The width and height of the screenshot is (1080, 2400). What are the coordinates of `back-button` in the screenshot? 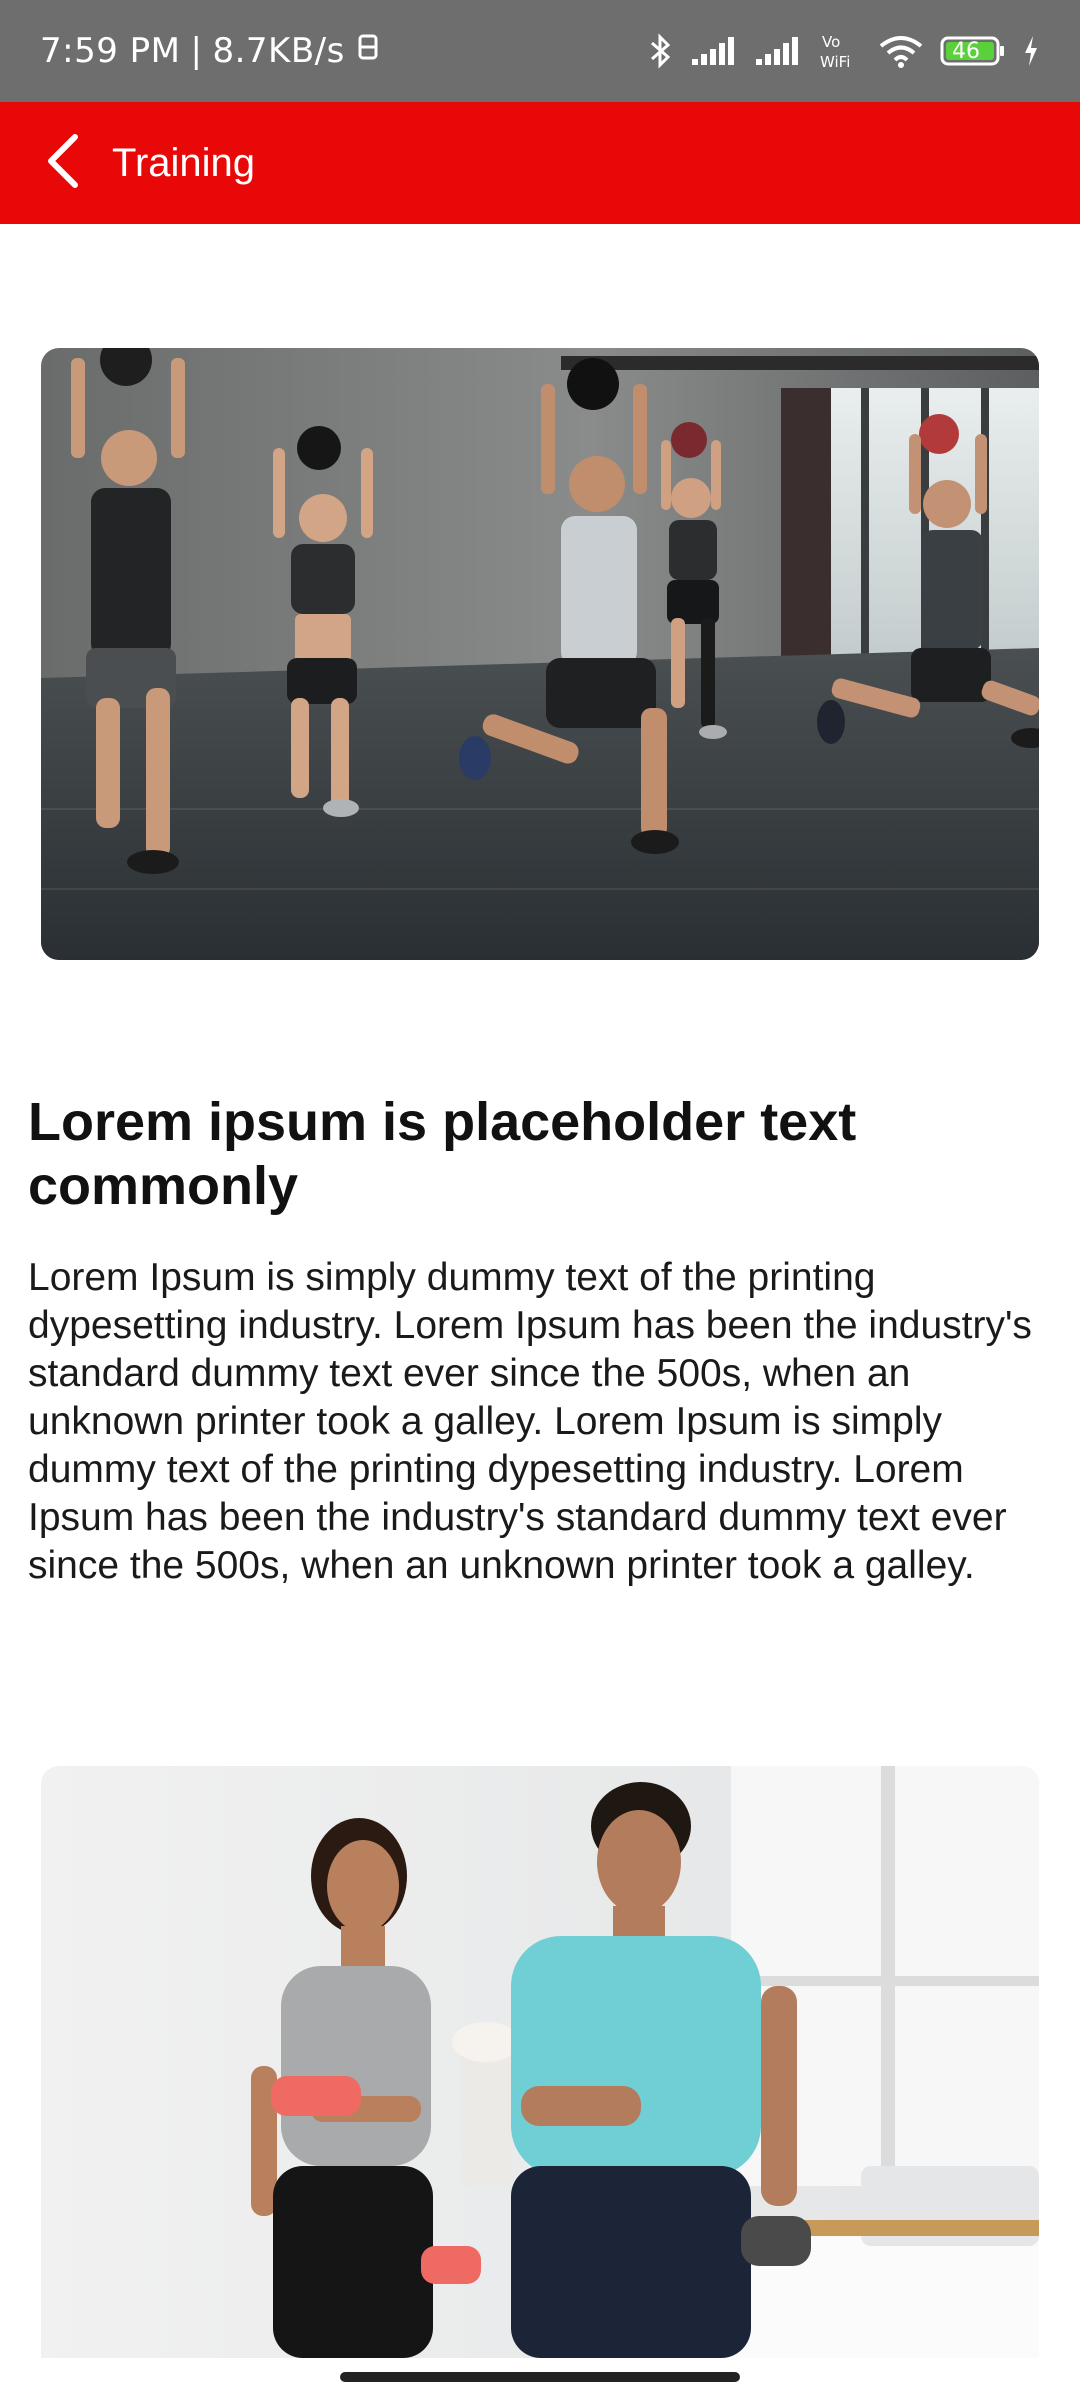 It's located at (62, 163).